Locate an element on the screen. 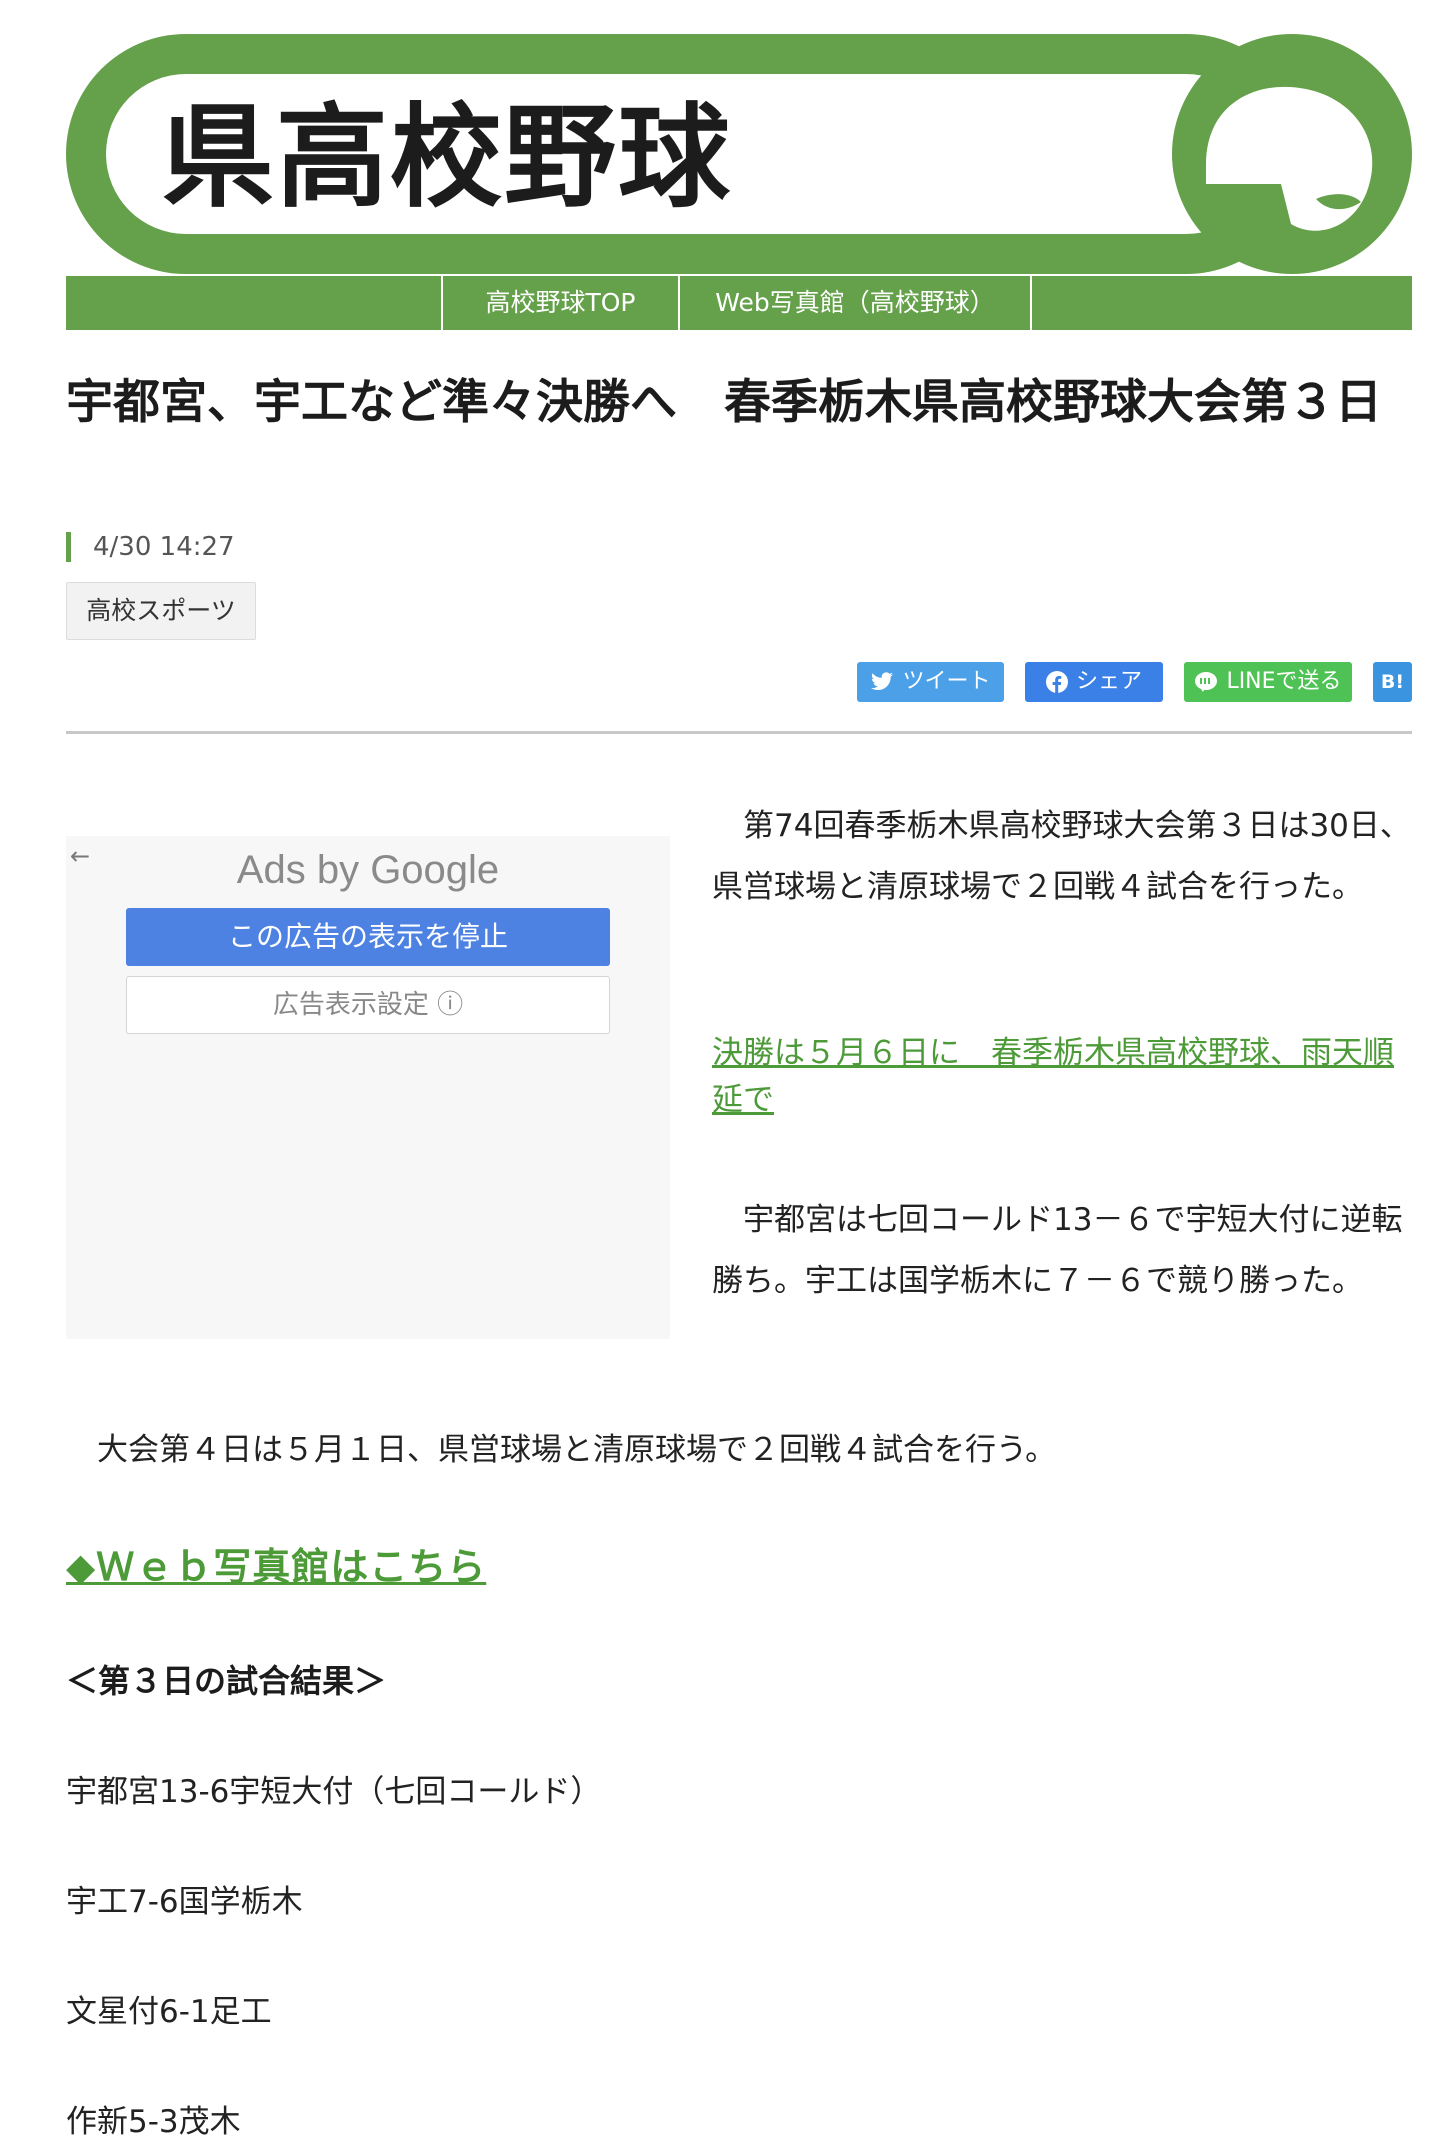 The height and width of the screenshot is (2146, 1444). facebook-share-label: シェア is located at coordinates (1108, 681).